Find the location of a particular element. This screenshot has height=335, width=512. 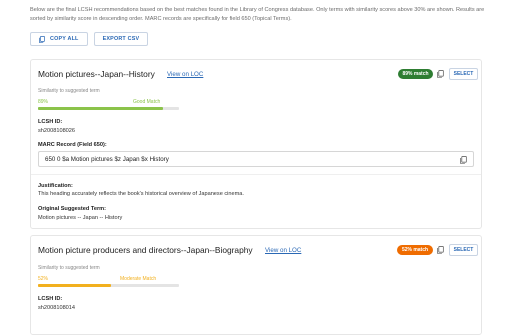

match-badge: 89% match is located at coordinates (415, 74).